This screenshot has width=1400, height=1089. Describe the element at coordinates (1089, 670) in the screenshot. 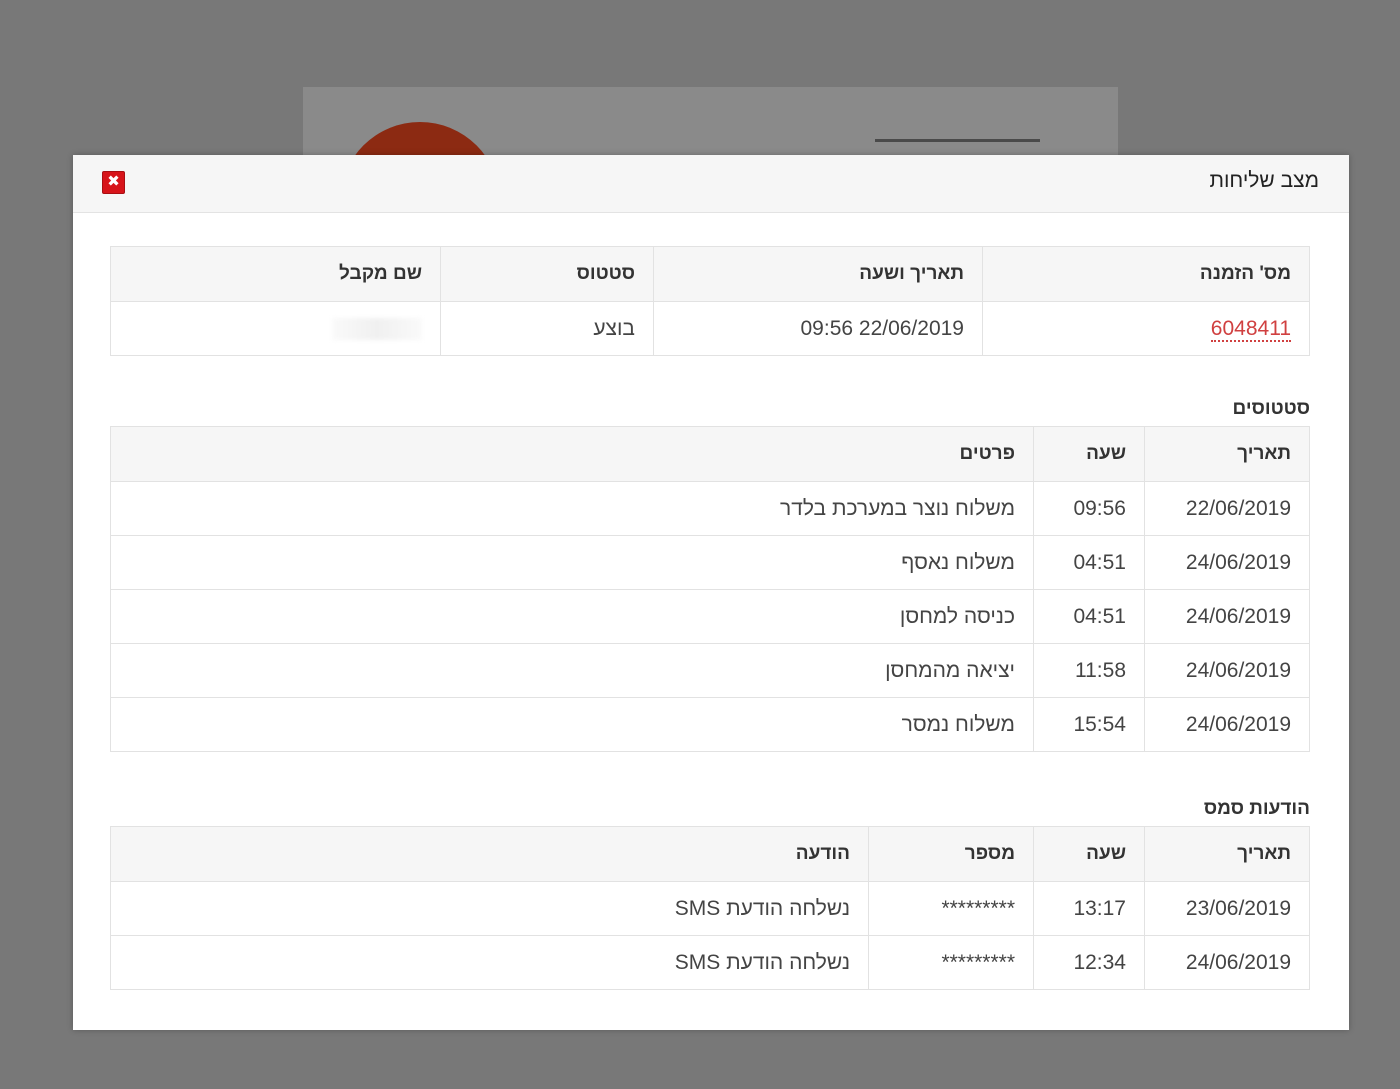

I see `status-time: 11:58` at that location.